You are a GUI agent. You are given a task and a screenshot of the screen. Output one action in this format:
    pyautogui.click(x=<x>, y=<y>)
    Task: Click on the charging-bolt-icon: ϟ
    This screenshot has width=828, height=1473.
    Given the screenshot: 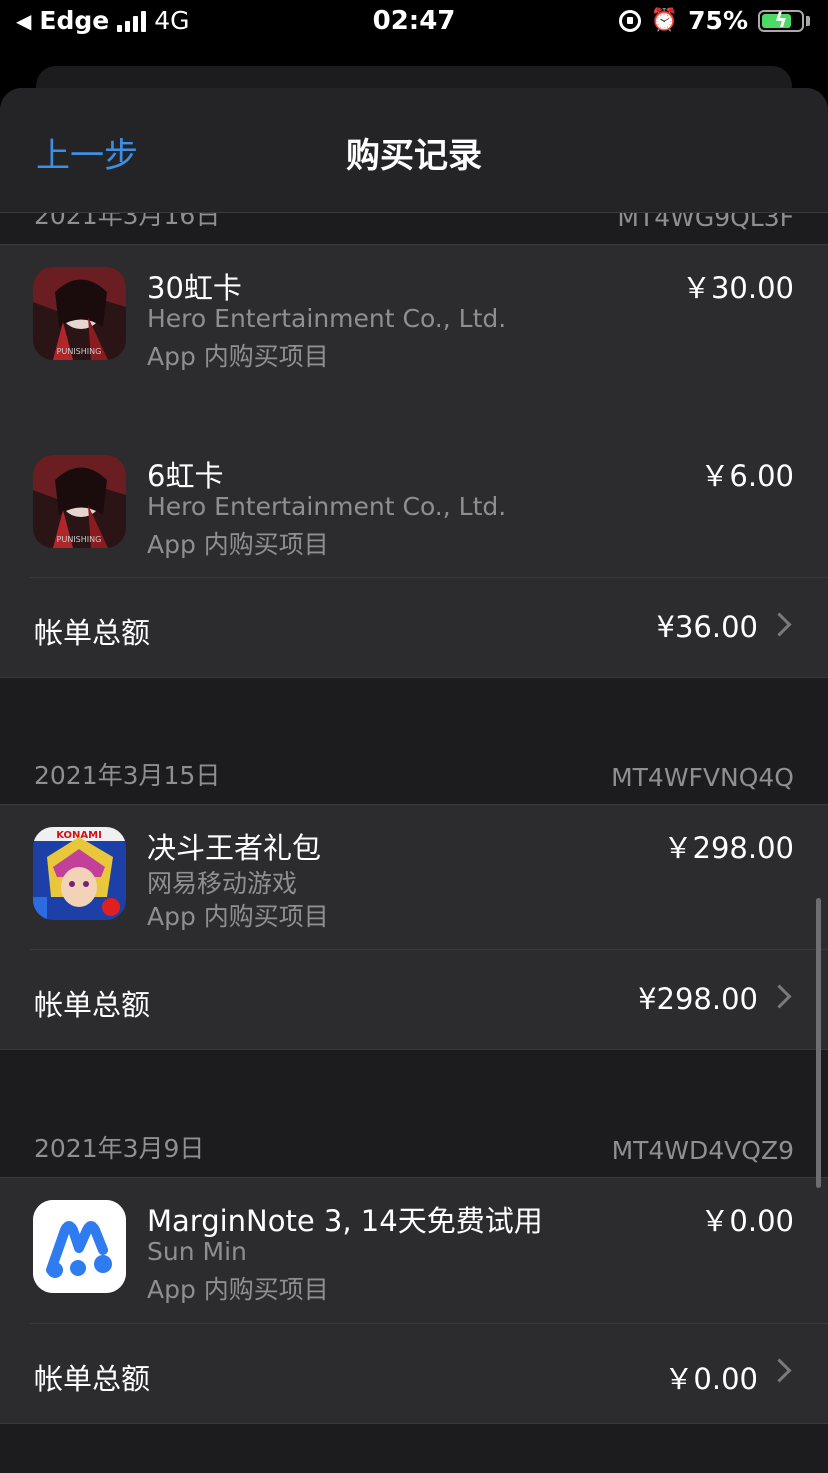 What is the action you would take?
    pyautogui.click(x=781, y=19)
    